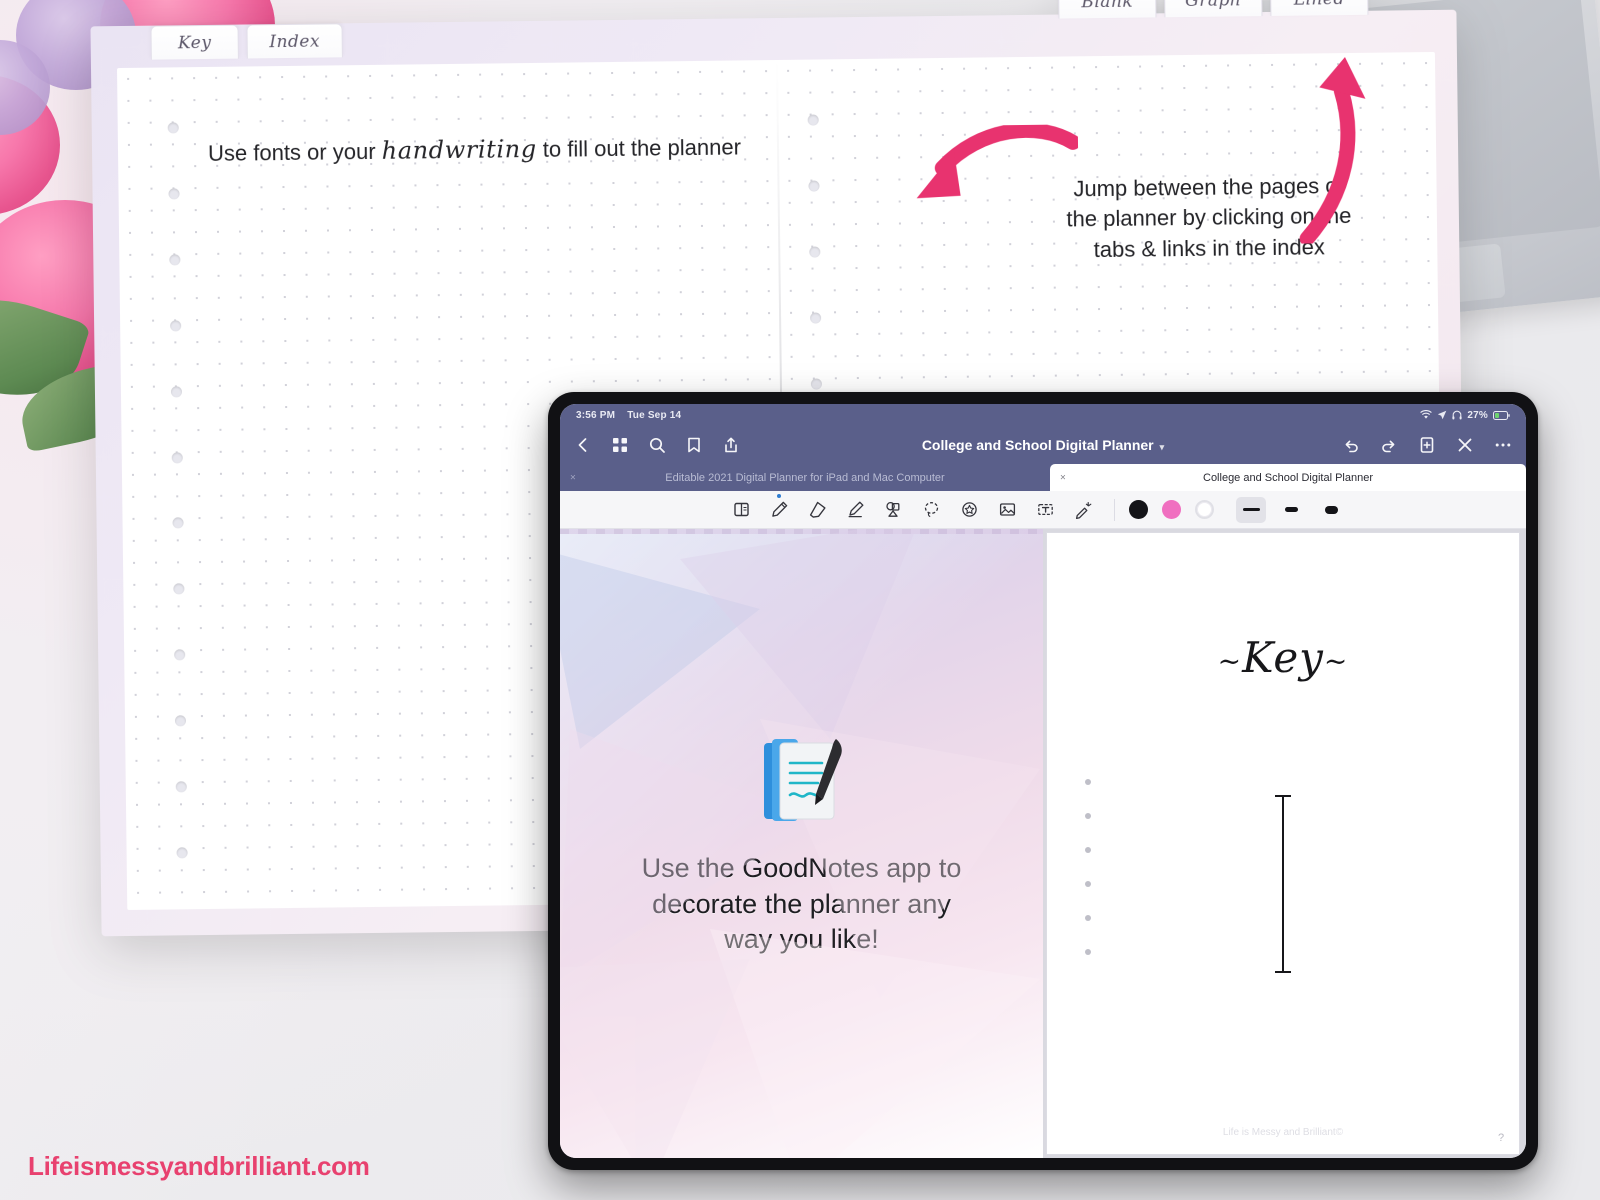  I want to click on site-watermark: Lifeismessyandbrilliant.com, so click(199, 1166).